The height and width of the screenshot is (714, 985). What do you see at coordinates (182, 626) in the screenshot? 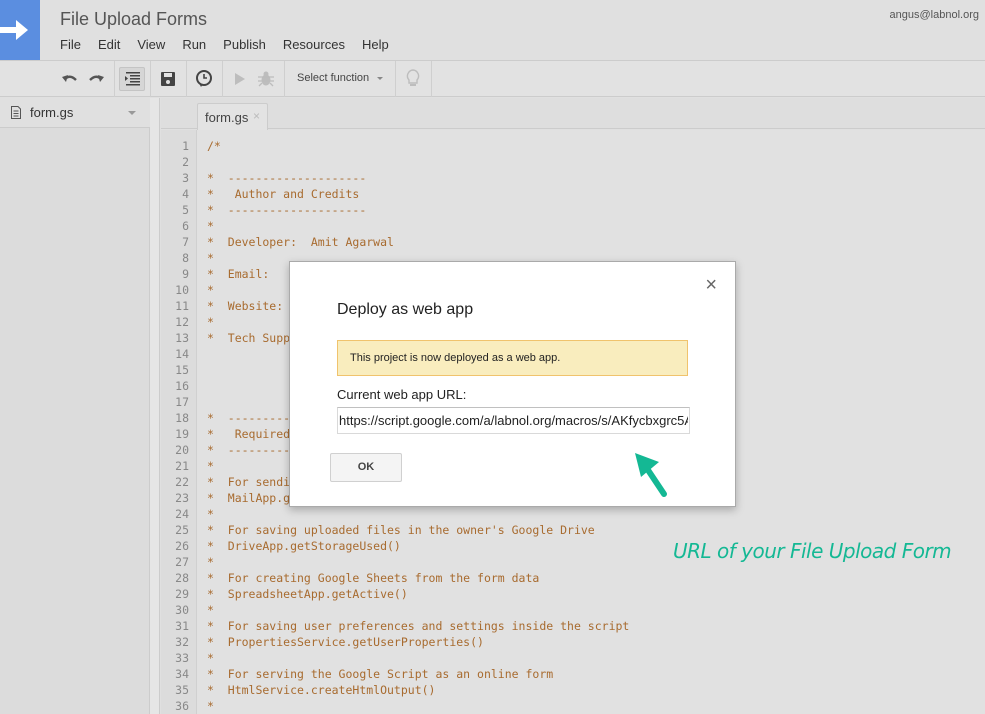
I see `line-number: 31` at bounding box center [182, 626].